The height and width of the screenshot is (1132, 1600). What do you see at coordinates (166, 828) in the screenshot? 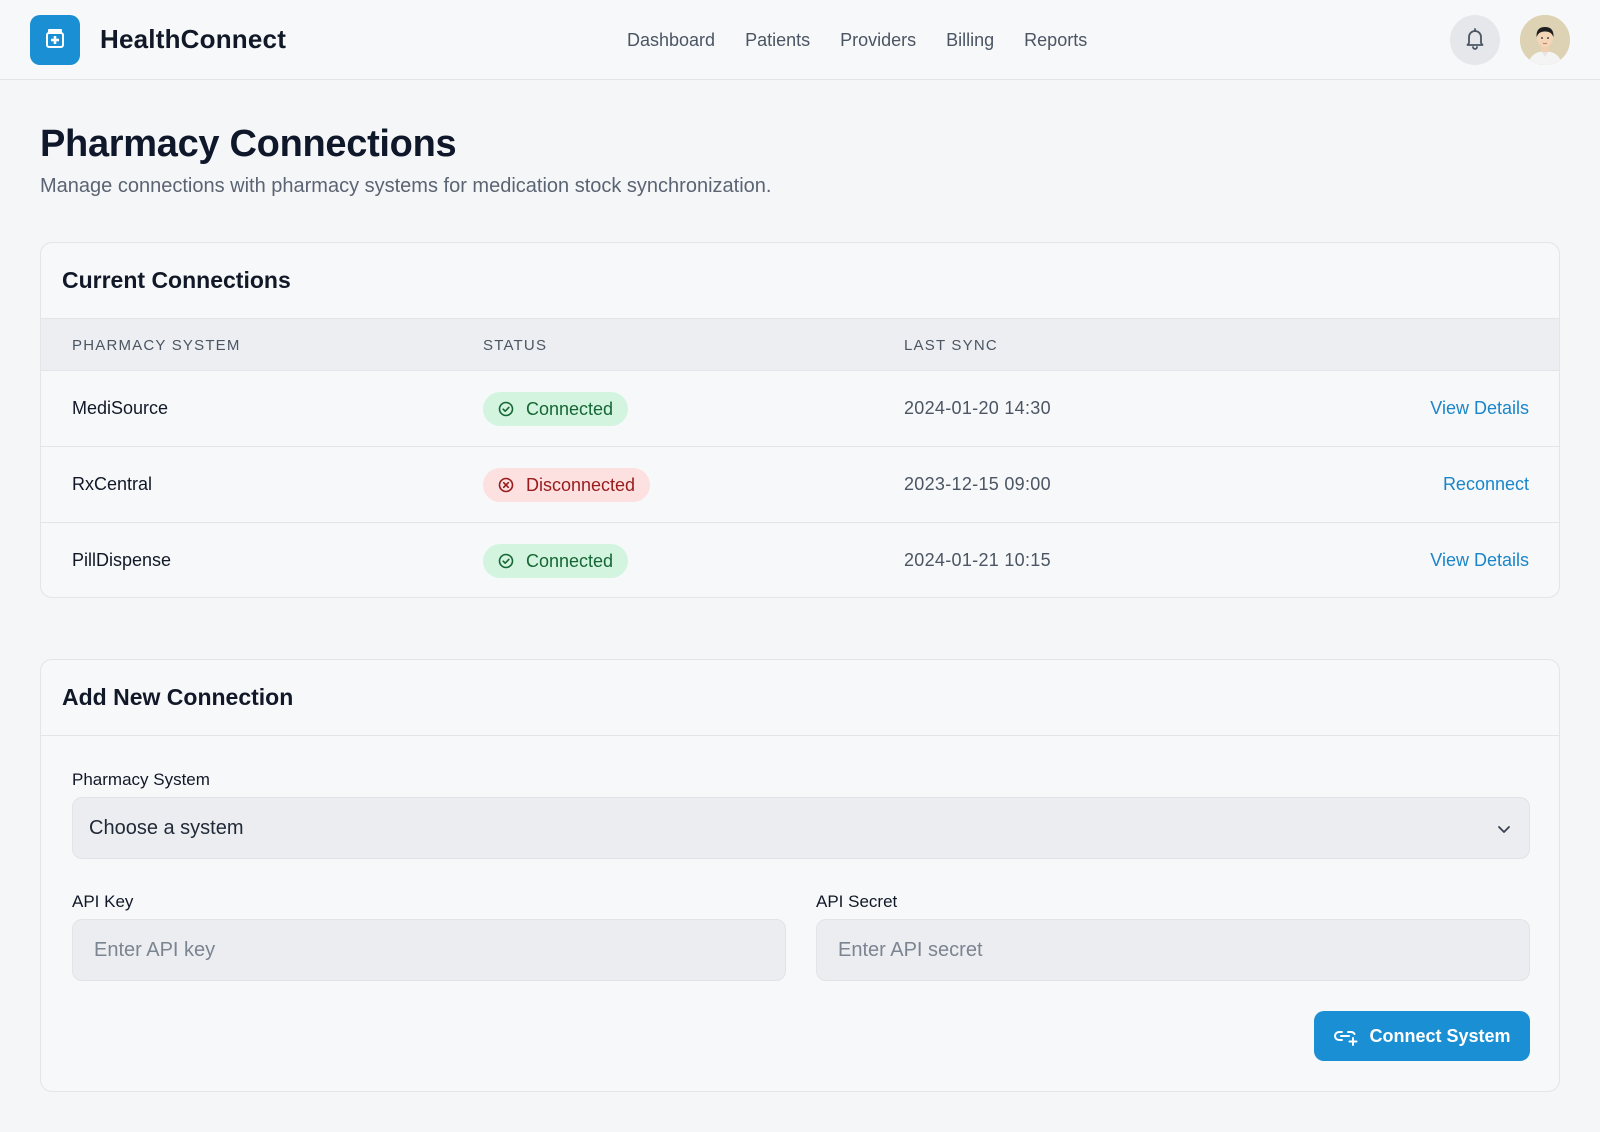
I see `select-value: Choose a system` at bounding box center [166, 828].